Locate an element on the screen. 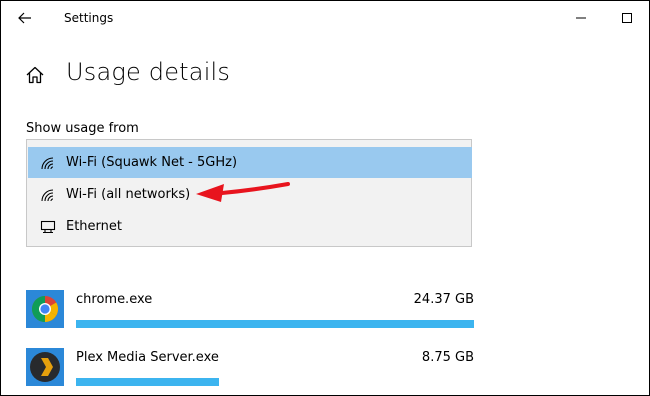 The height and width of the screenshot is (396, 650). app-row-plex: Plex Media Server.exe 8.75 GB is located at coordinates (250, 368).